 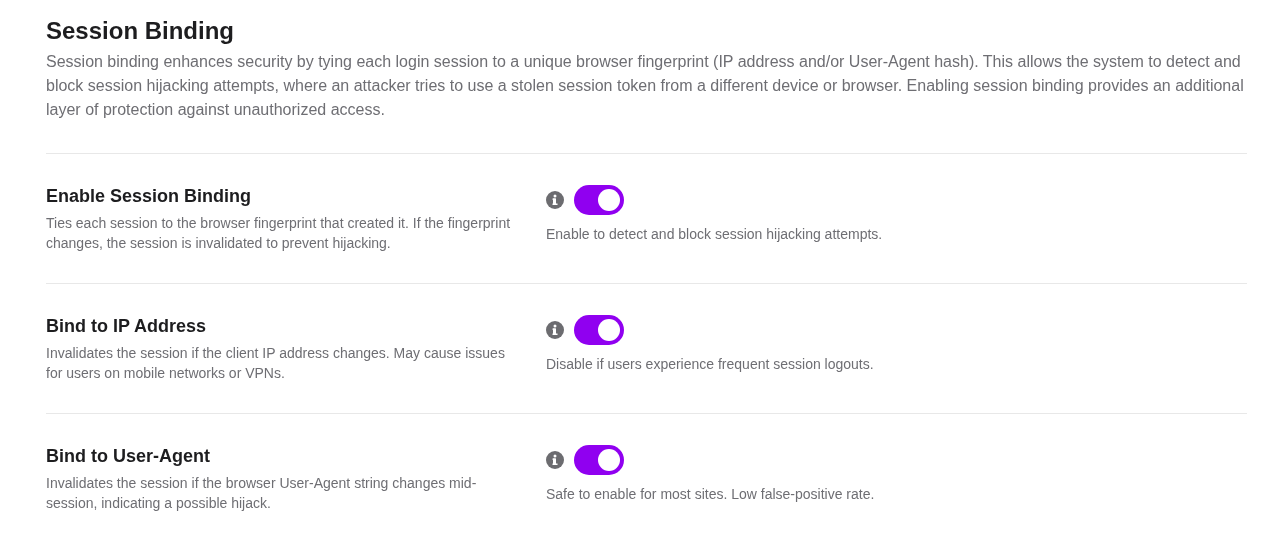 I want to click on setting-description: Ties each session to the browser fingerprint that created it. If the fingerprint changes, the session is invalidated to prevent hijacking., so click(x=279, y=233).